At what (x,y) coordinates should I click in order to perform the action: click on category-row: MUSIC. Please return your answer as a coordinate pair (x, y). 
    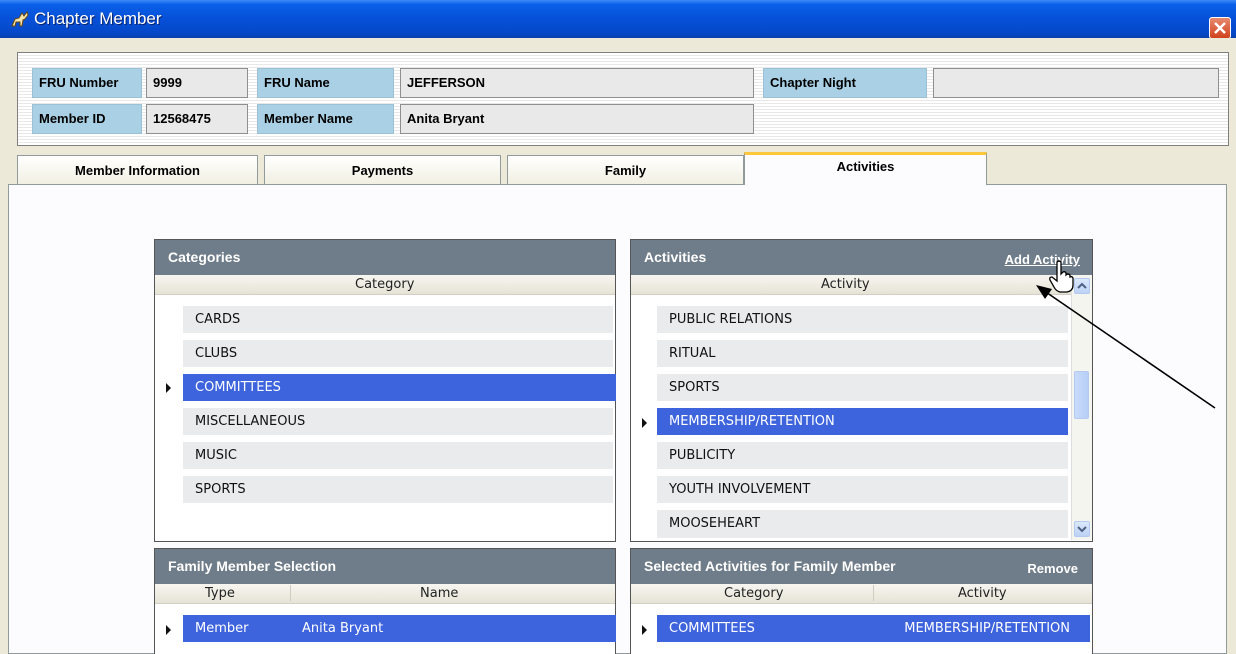
    Looking at the image, I should click on (398, 455).